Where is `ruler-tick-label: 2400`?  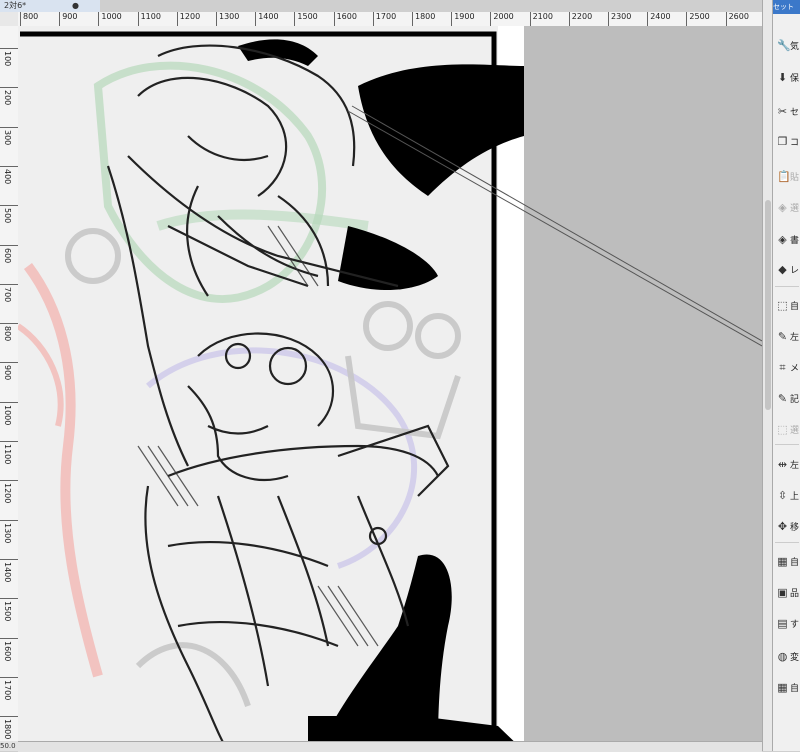
ruler-tick-label: 2400 is located at coordinates (659, 19).